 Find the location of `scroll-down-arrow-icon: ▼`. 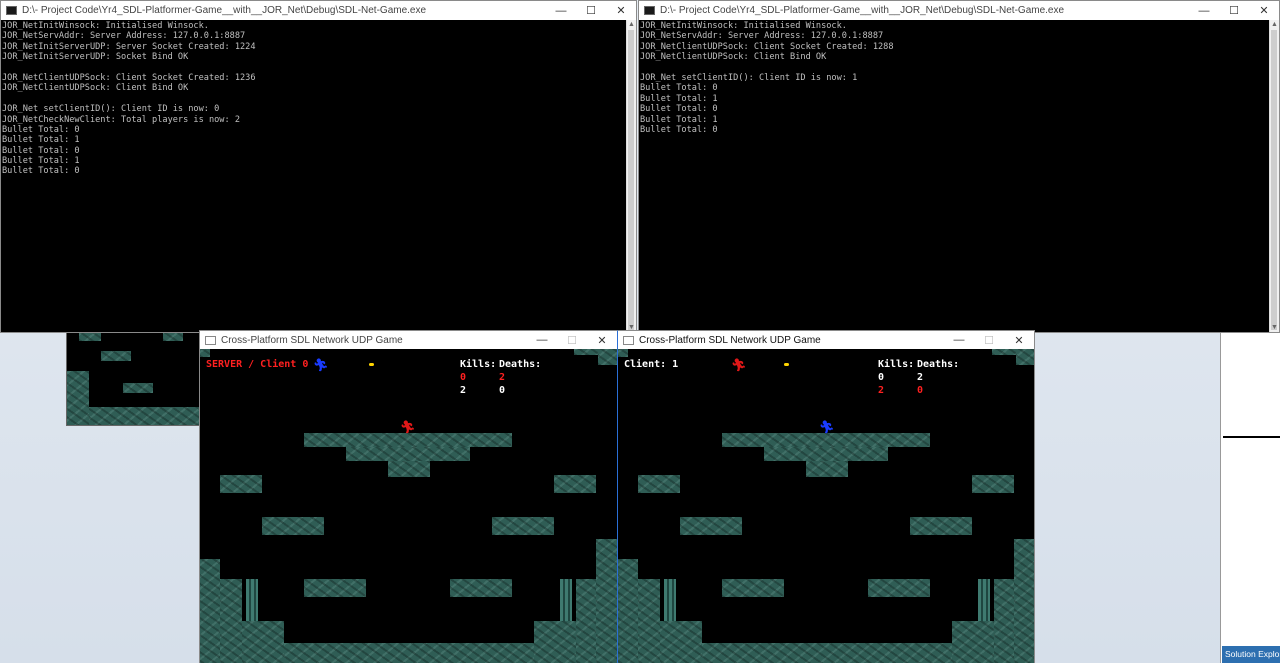

scroll-down-arrow-icon: ▼ is located at coordinates (1274, 327).